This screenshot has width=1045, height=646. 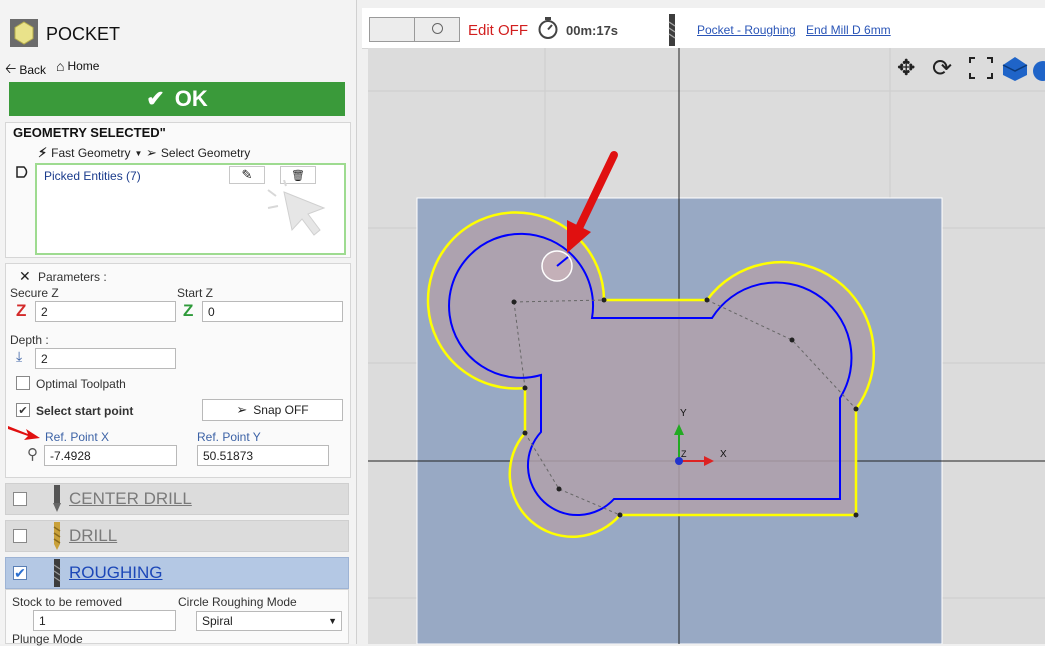 What do you see at coordinates (281, 410) in the screenshot?
I see `snap-label: Snap OFF` at bounding box center [281, 410].